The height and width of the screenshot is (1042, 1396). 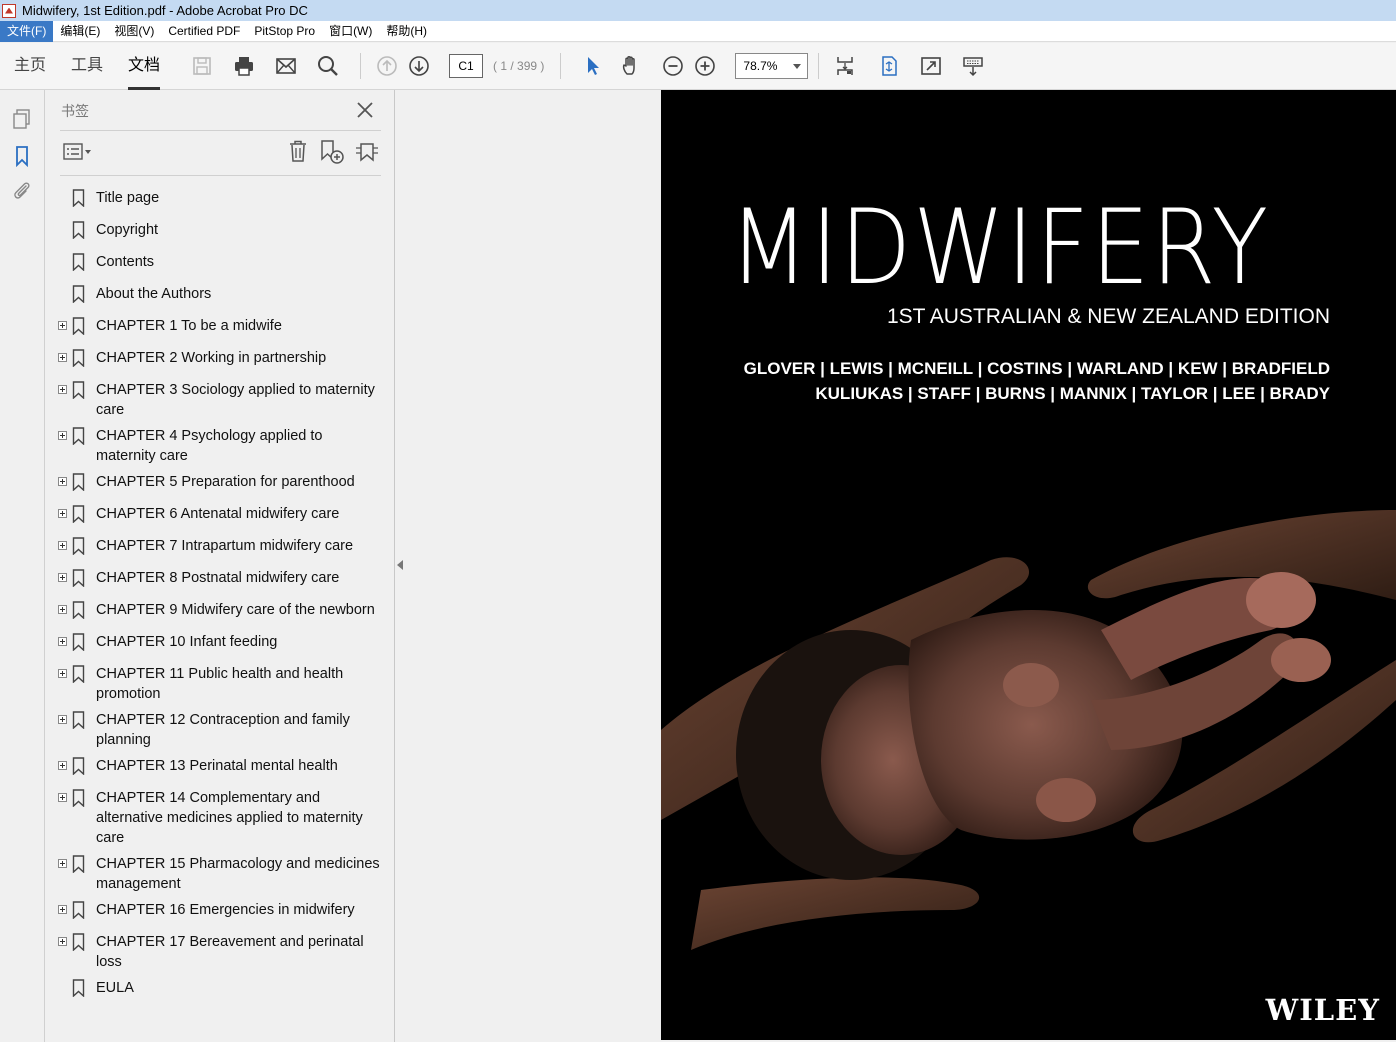 I want to click on hand-icon, so click(x=629, y=65).